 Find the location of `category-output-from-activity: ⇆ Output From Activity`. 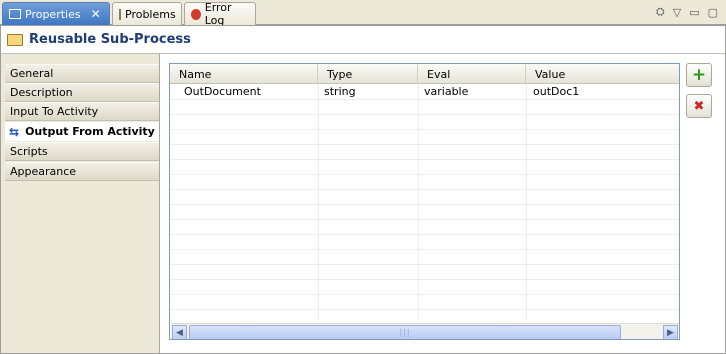

category-output-from-activity: ⇆ Output From Activity is located at coordinates (82, 131).